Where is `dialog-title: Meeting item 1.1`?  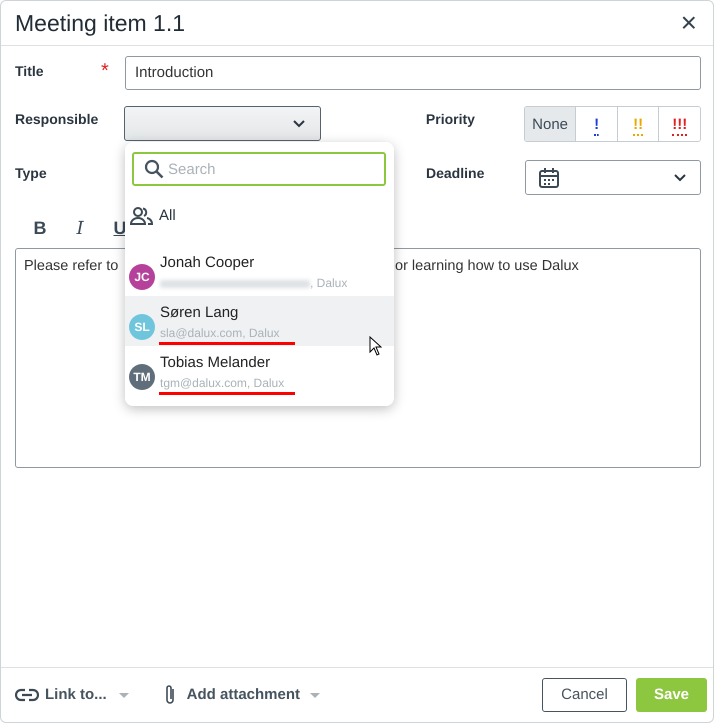
dialog-title: Meeting item 1.1 is located at coordinates (100, 23).